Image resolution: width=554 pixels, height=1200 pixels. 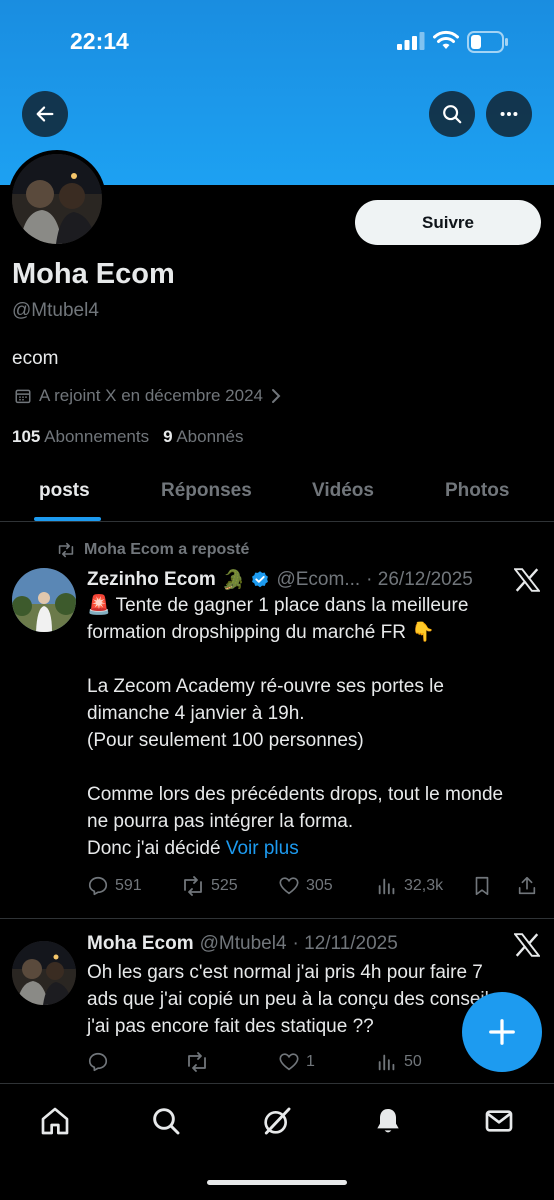 What do you see at coordinates (424, 885) in the screenshot?
I see `view-count: 32,3k` at bounding box center [424, 885].